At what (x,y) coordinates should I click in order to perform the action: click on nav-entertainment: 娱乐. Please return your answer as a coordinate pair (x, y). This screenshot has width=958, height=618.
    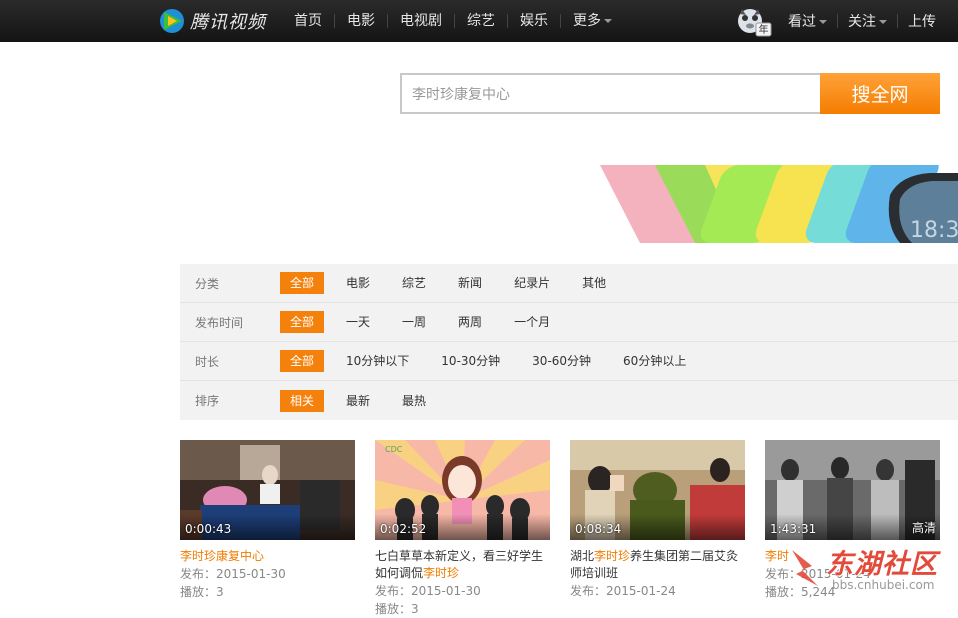
    Looking at the image, I should click on (534, 21).